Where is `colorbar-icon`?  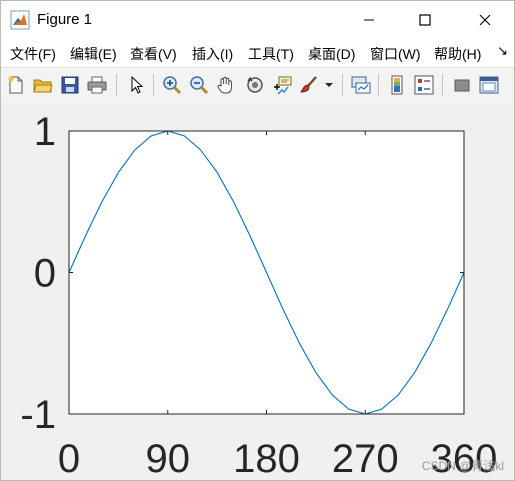
colorbar-icon is located at coordinates (397, 85).